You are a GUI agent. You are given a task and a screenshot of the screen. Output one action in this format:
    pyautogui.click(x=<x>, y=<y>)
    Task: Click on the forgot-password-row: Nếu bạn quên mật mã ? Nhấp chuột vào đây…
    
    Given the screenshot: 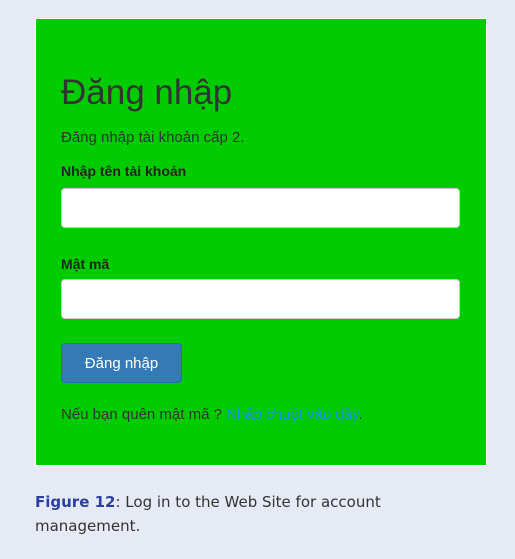 What is the action you would take?
    pyautogui.click(x=212, y=414)
    